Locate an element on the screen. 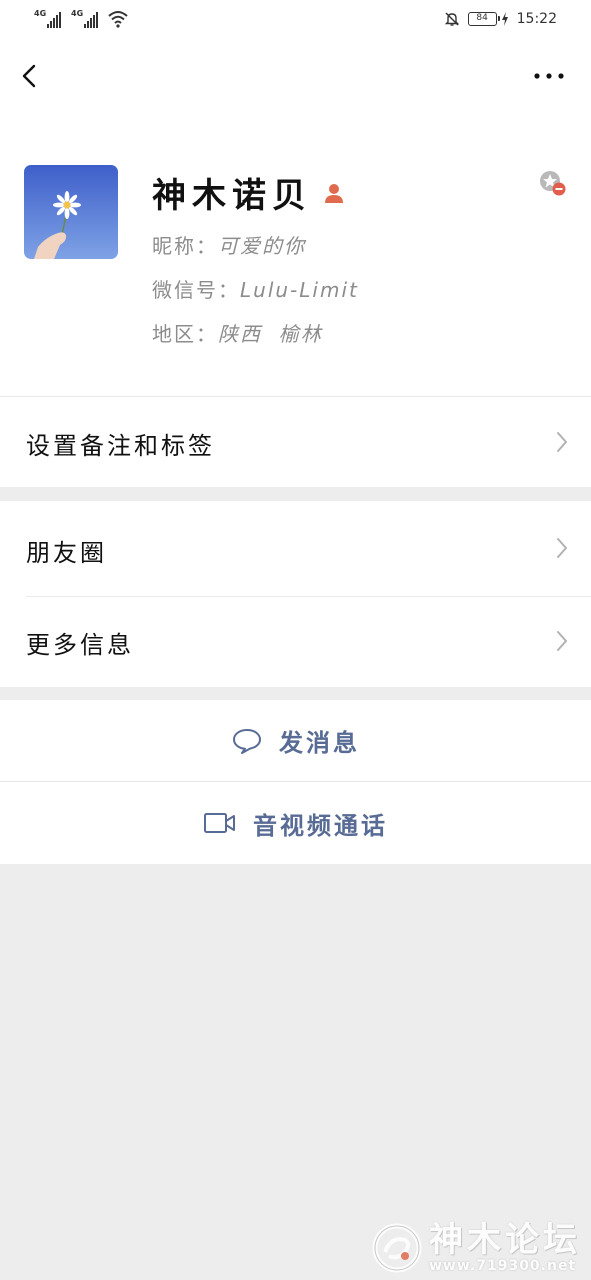  female-icon is located at coordinates (334, 193).